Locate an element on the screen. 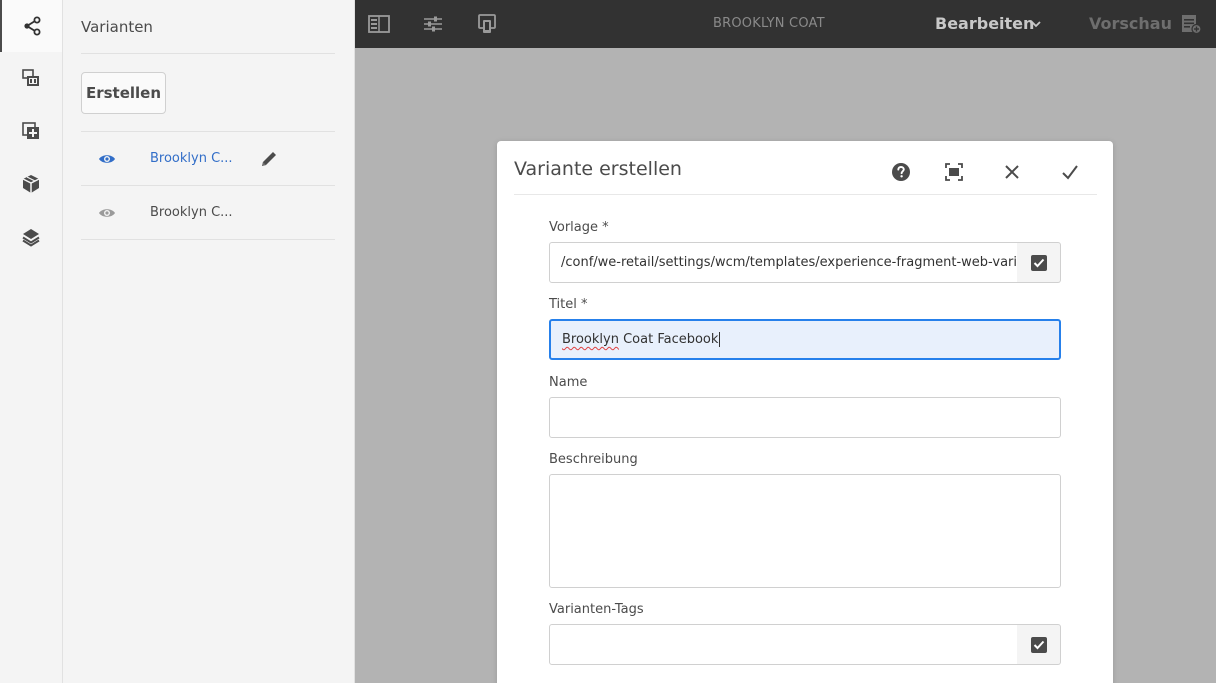 The width and height of the screenshot is (1216, 683). panel-title: Varianten is located at coordinates (117, 27).